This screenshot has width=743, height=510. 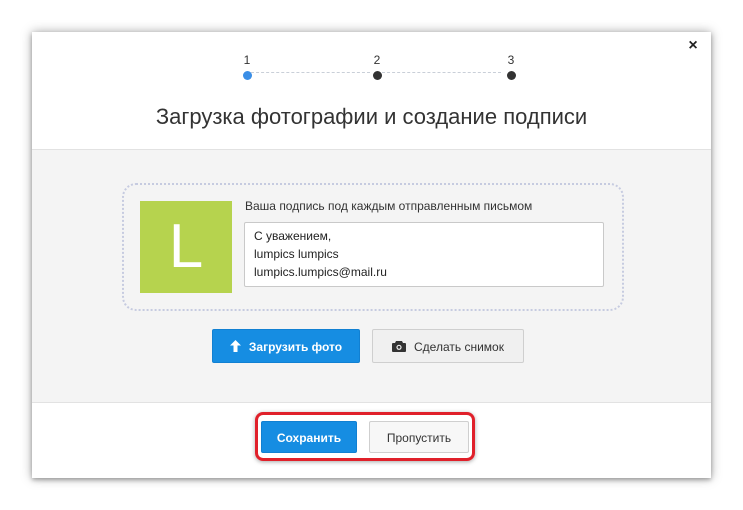 I want to click on save-button: Сохранить, so click(x=309, y=437).